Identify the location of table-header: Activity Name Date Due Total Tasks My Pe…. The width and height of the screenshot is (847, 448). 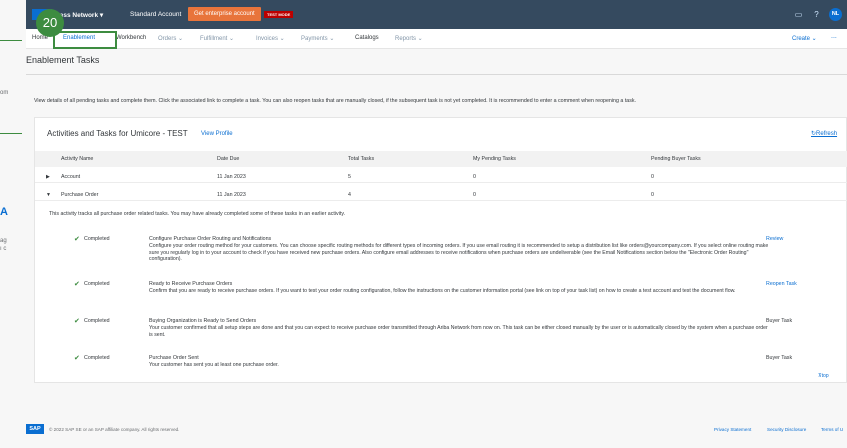
(441, 159).